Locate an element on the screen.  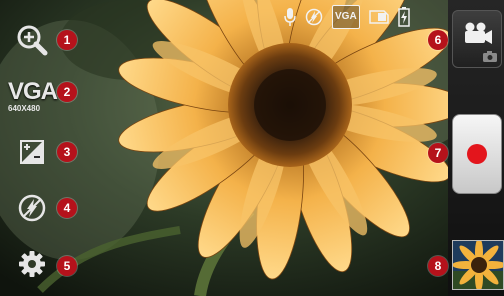
brightness-icon is located at coordinates (32, 152).